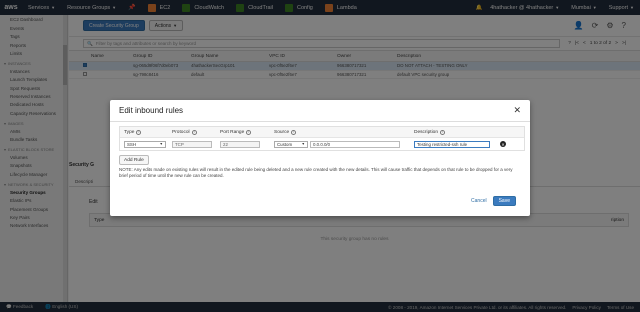 This screenshot has width=640, height=312. I want to click on type-select: SSH ▼, so click(145, 144).